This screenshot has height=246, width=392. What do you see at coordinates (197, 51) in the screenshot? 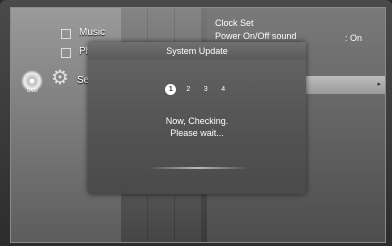
I see `dialog-title: System Update` at bounding box center [197, 51].